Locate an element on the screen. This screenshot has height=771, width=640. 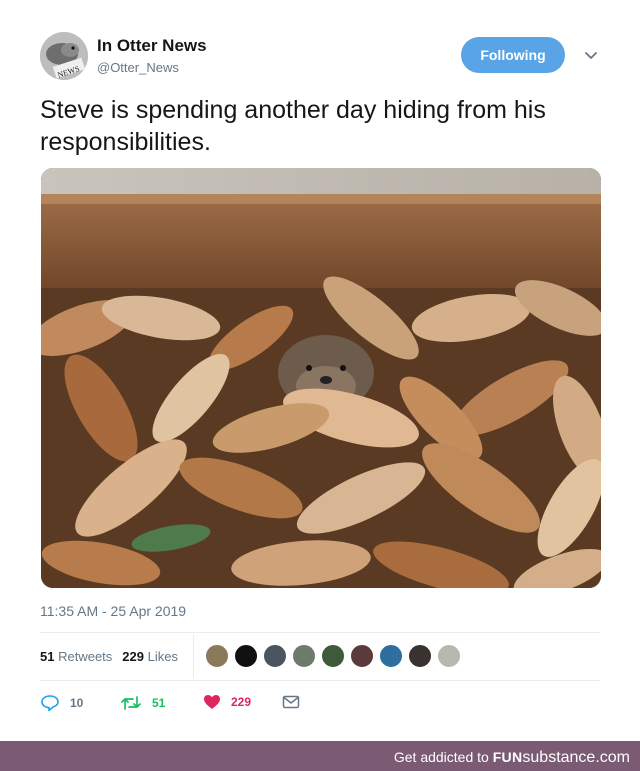
account-handle: @Otter_News is located at coordinates (138, 67).